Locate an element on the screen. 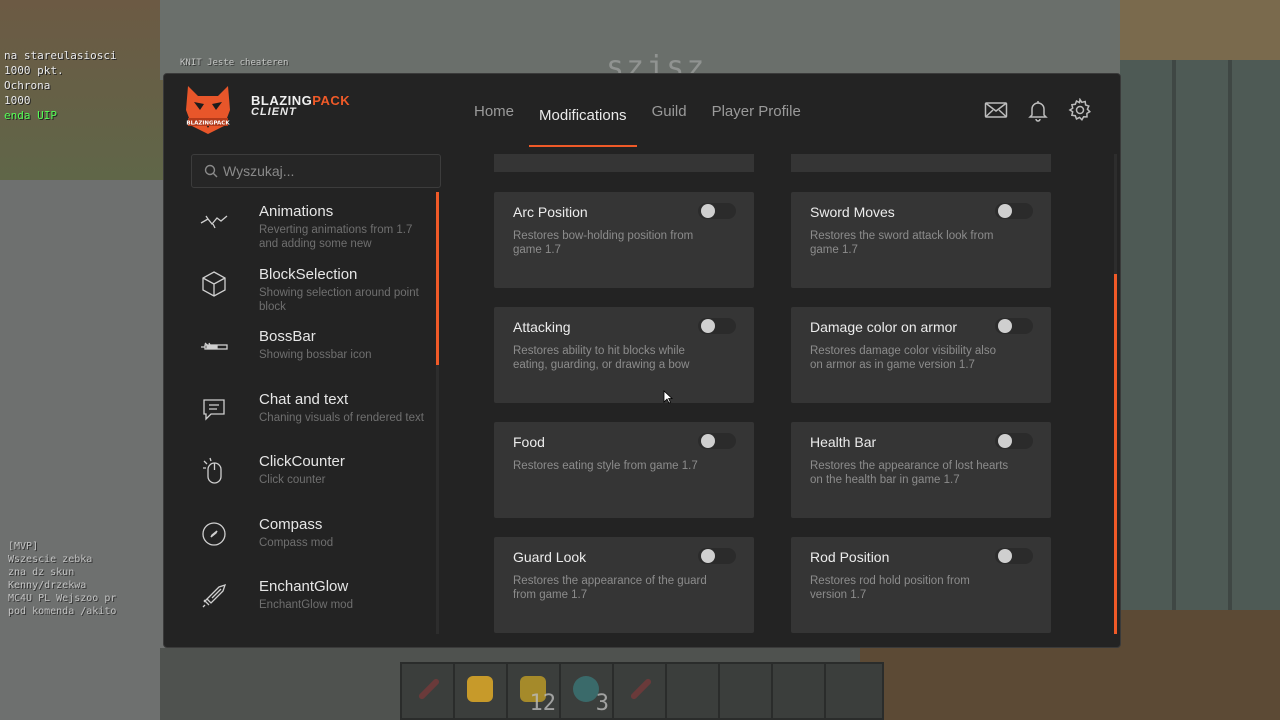 The image size is (1280, 720). chat-line-top: KNIT Jeste cheateren is located at coordinates (234, 63).